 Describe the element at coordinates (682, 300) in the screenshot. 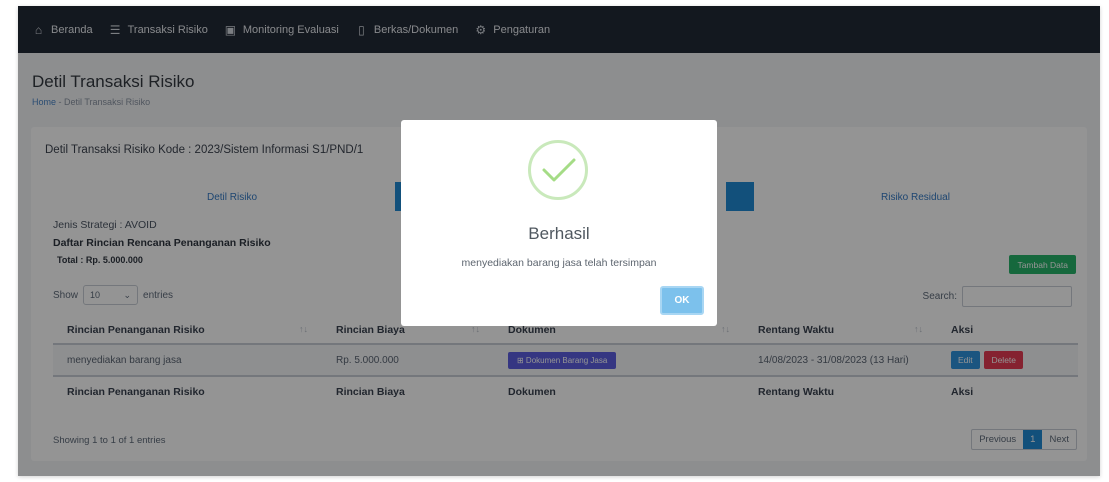

I see `ok-button: OK` at that location.